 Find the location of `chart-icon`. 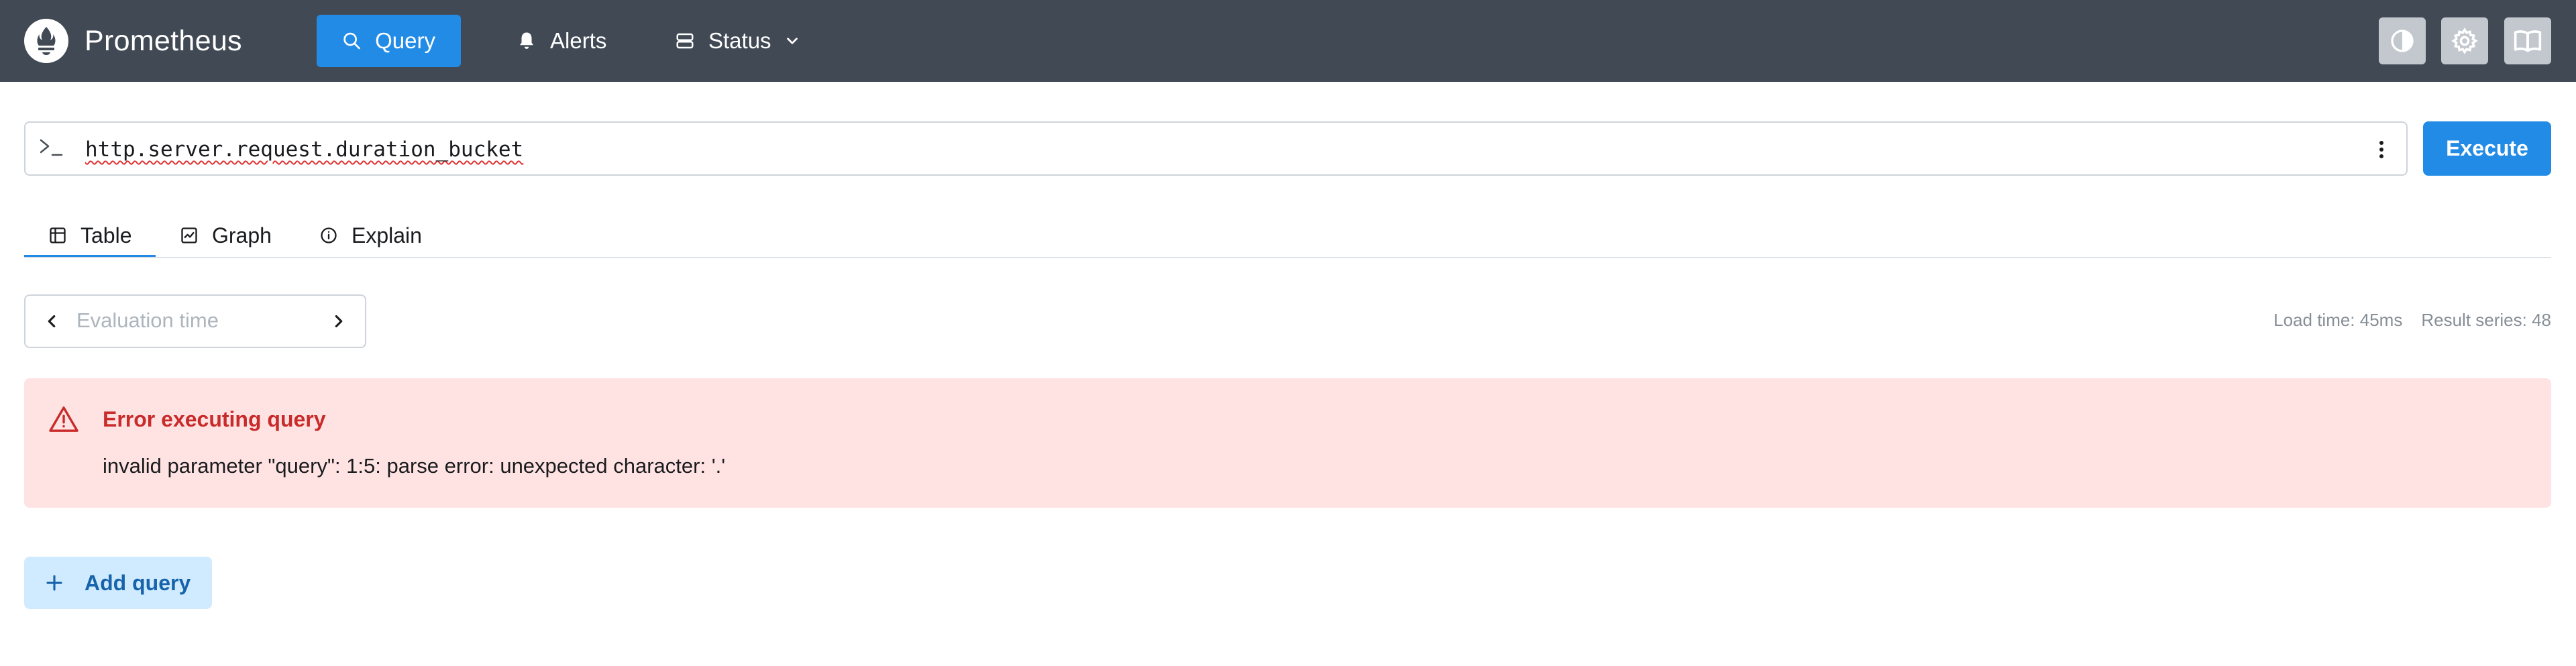

chart-icon is located at coordinates (189, 235).